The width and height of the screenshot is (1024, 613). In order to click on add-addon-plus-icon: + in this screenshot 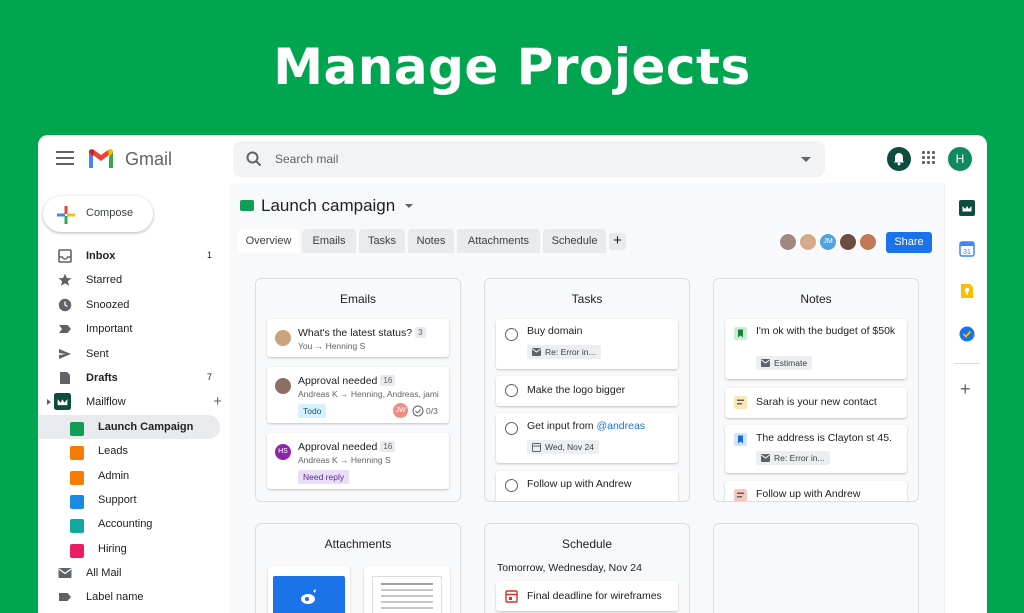, I will do `click(965, 389)`.